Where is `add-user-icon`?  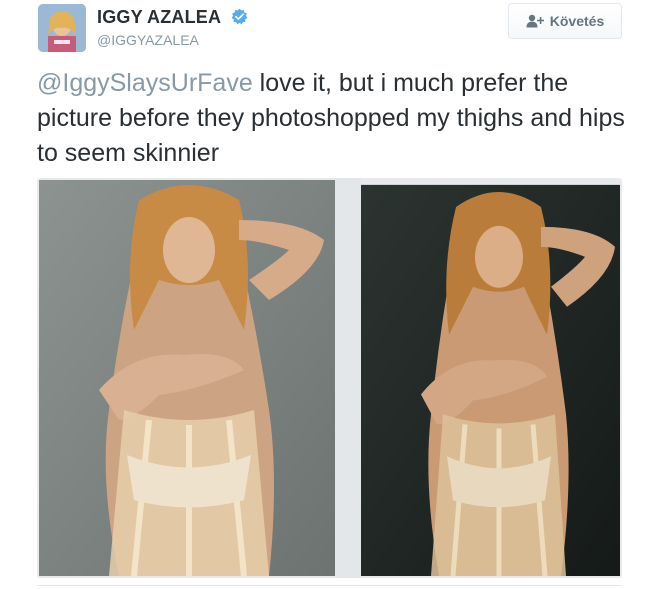
add-user-icon is located at coordinates (535, 21).